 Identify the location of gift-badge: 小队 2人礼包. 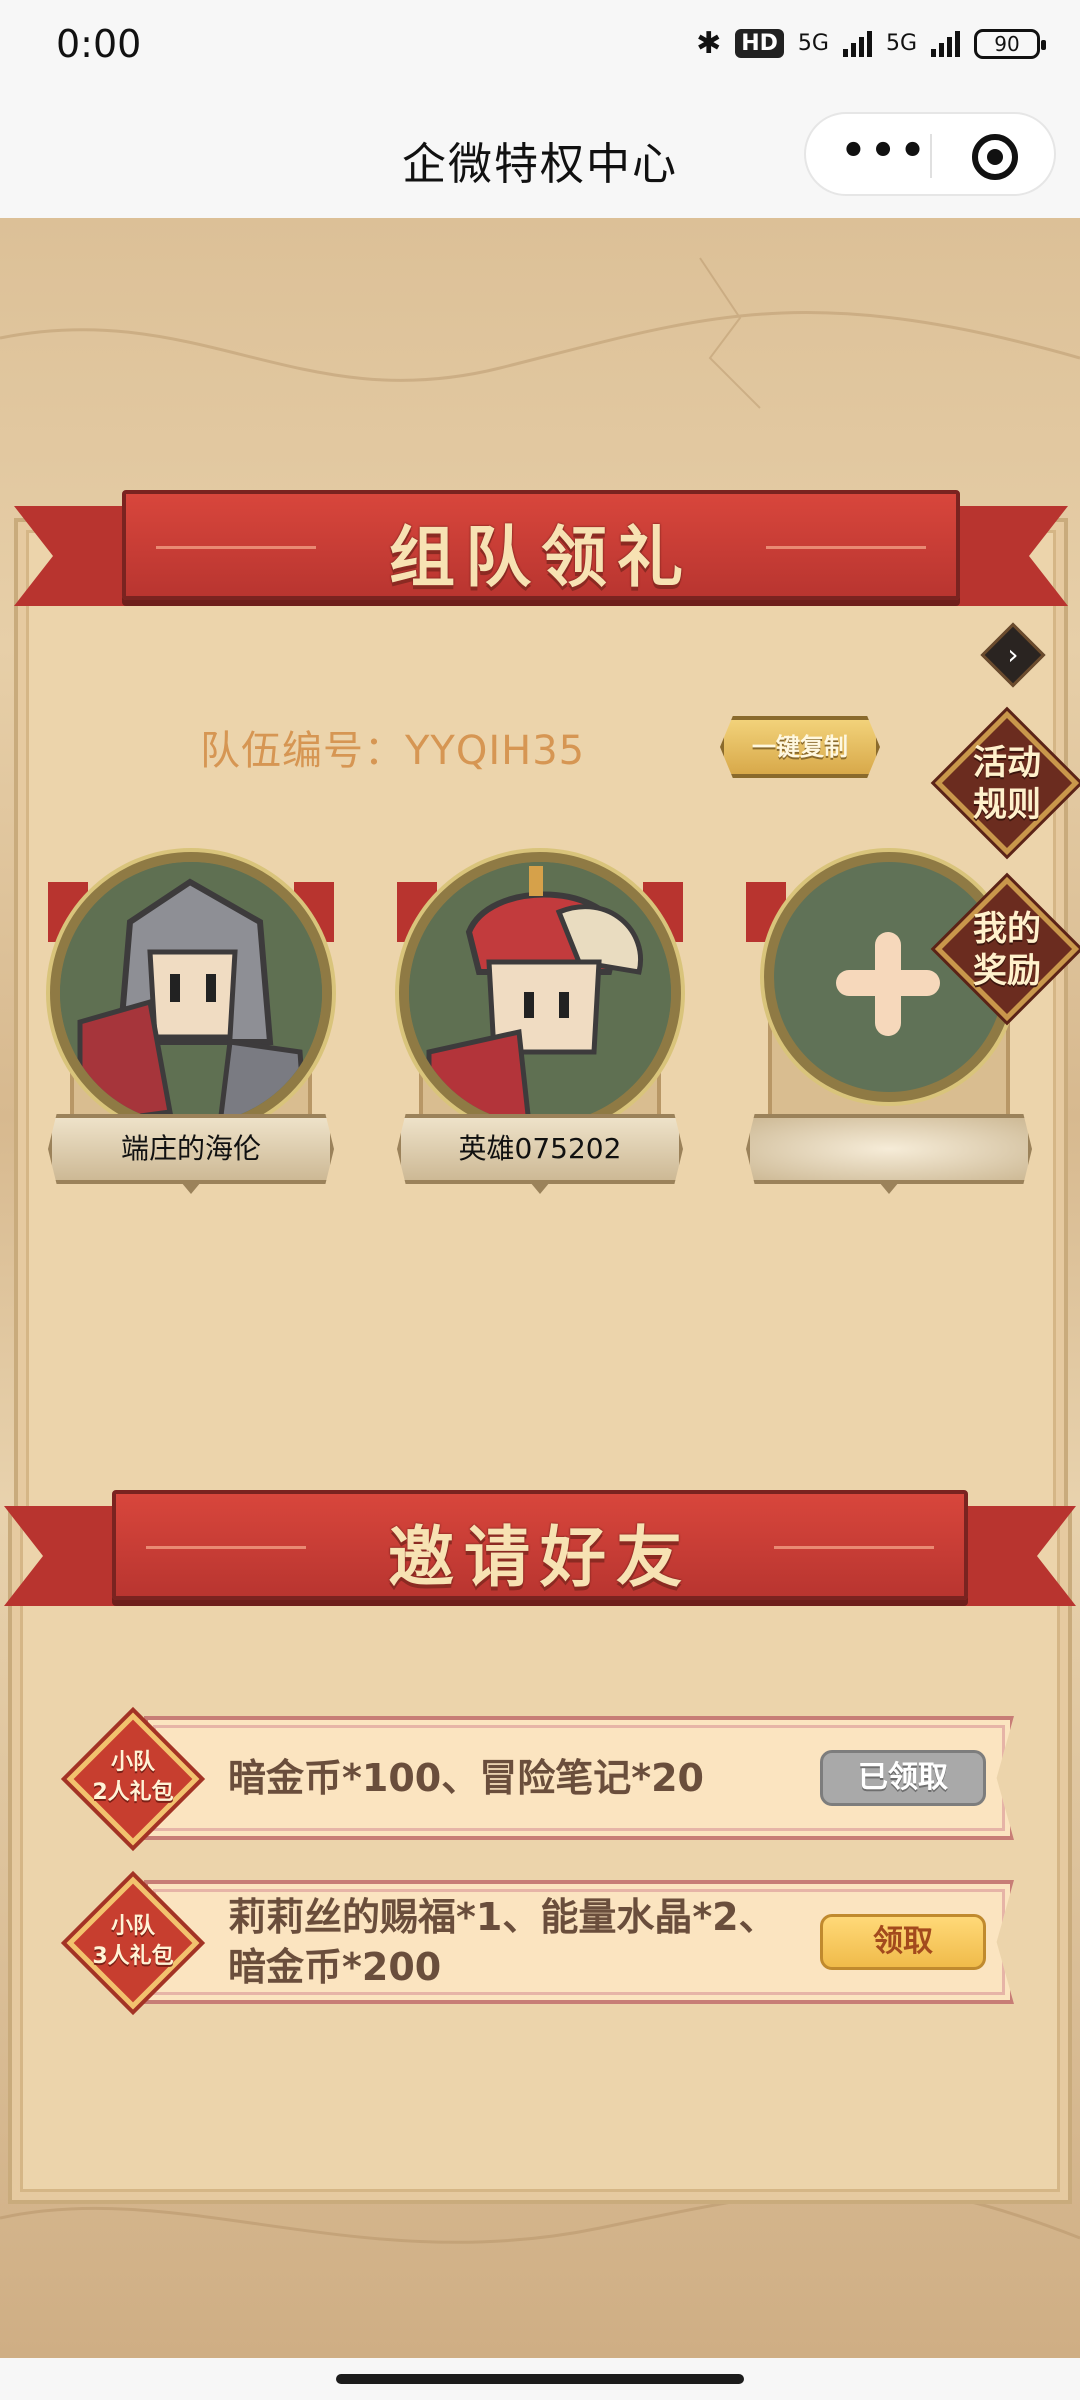
(133, 1779).